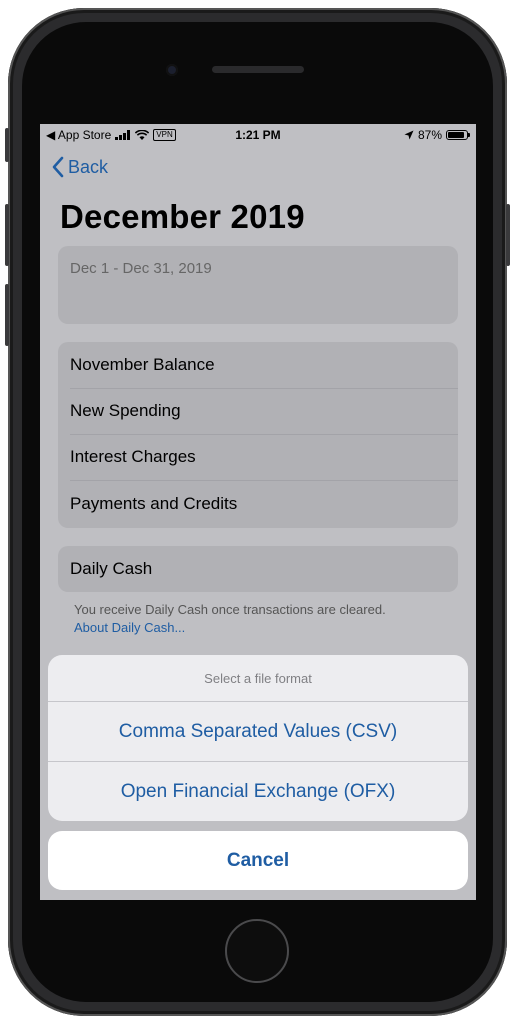 This screenshot has height=1024, width=515. I want to click on summary-row-label: Interest Charges, so click(133, 456).